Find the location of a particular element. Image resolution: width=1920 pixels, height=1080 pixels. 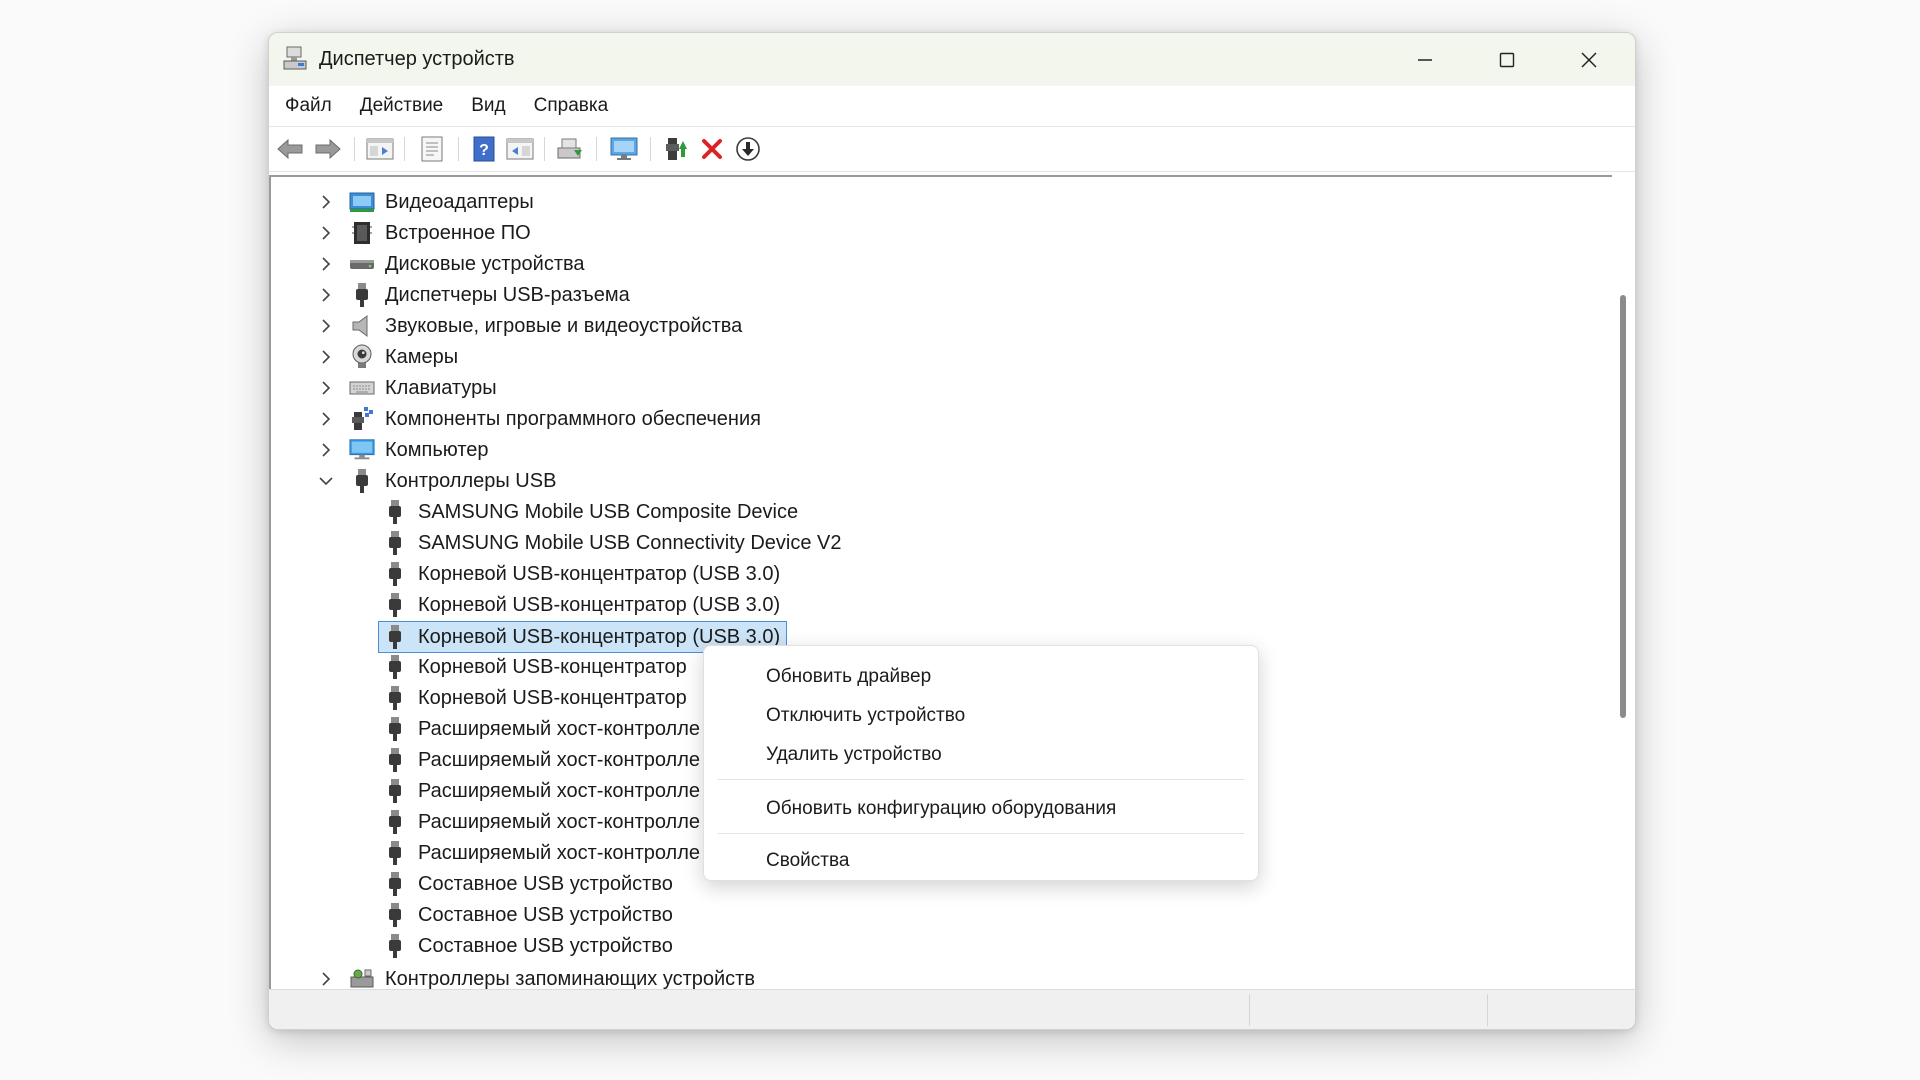

tree-category-label: Видеоадаптеры is located at coordinates (459, 201).